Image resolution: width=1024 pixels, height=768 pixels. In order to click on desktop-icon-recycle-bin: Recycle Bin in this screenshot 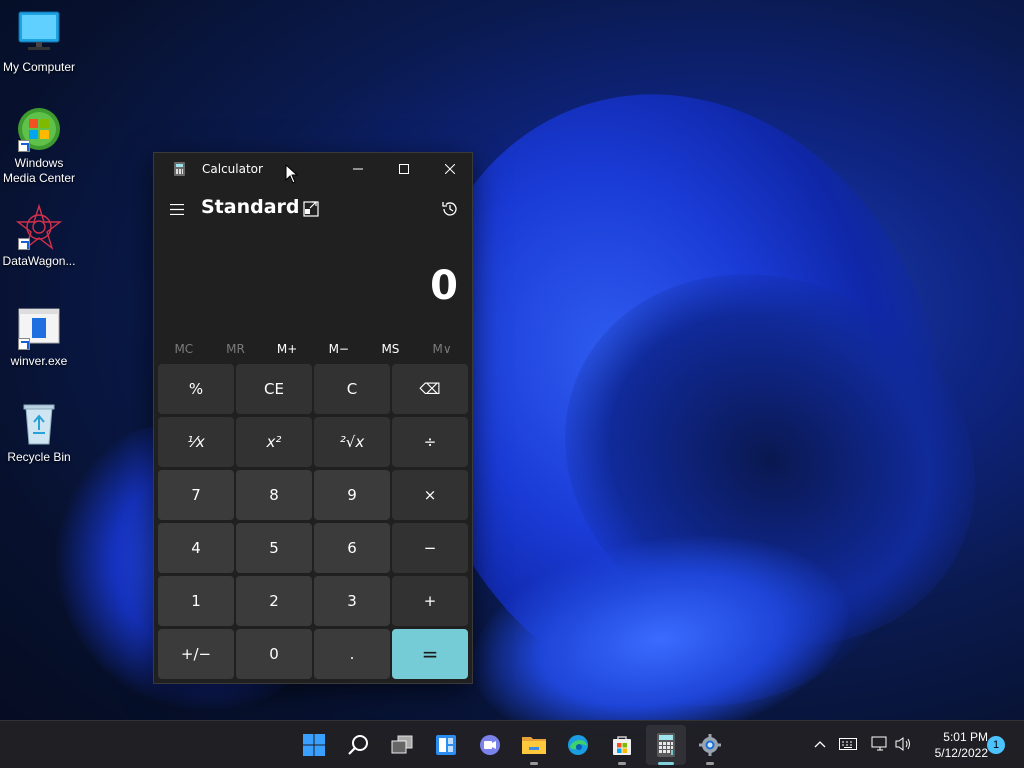, I will do `click(39, 432)`.